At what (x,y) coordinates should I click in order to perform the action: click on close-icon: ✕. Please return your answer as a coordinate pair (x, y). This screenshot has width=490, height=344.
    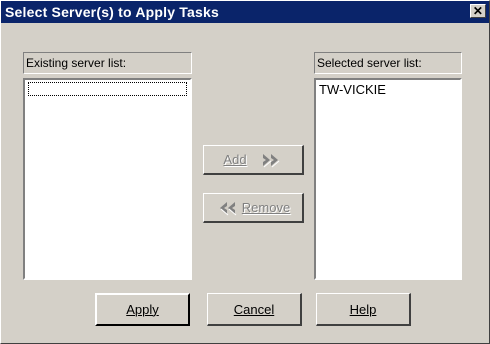
    Looking at the image, I should click on (478, 11).